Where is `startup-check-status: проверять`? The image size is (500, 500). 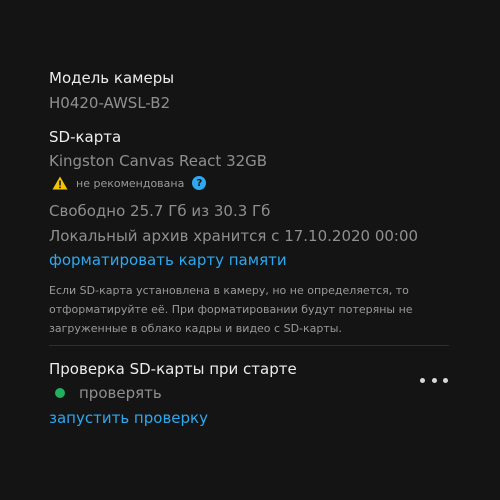 startup-check-status: проверять is located at coordinates (108, 393).